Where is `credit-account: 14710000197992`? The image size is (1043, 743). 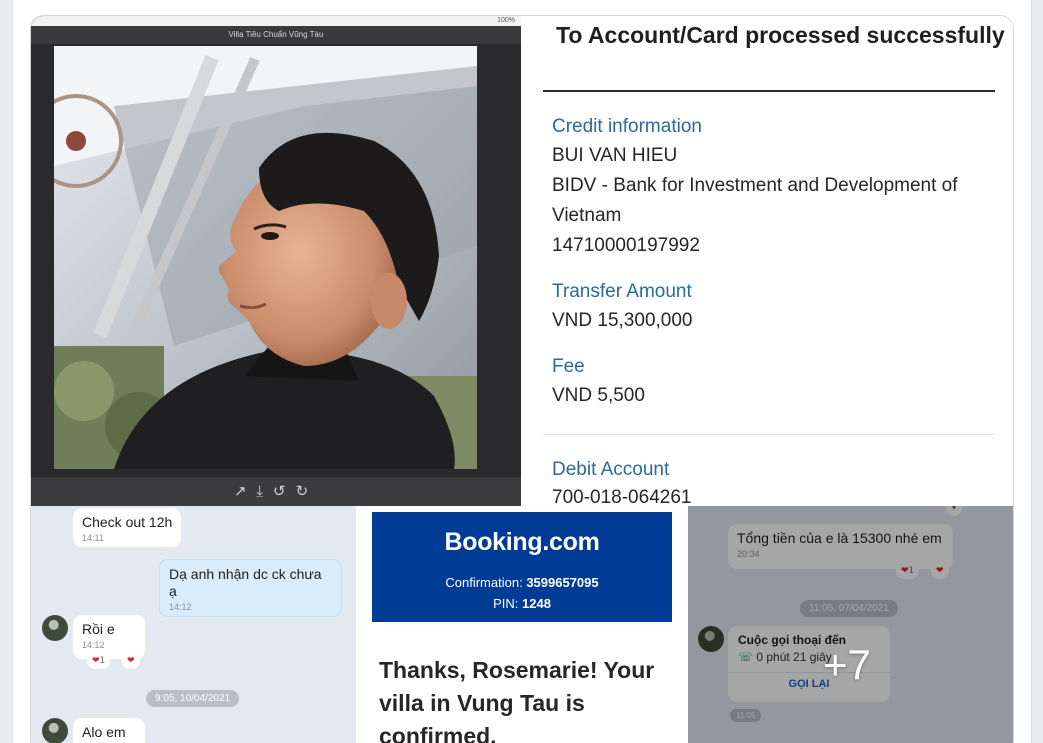 credit-account: 14710000197992 is located at coordinates (626, 245).